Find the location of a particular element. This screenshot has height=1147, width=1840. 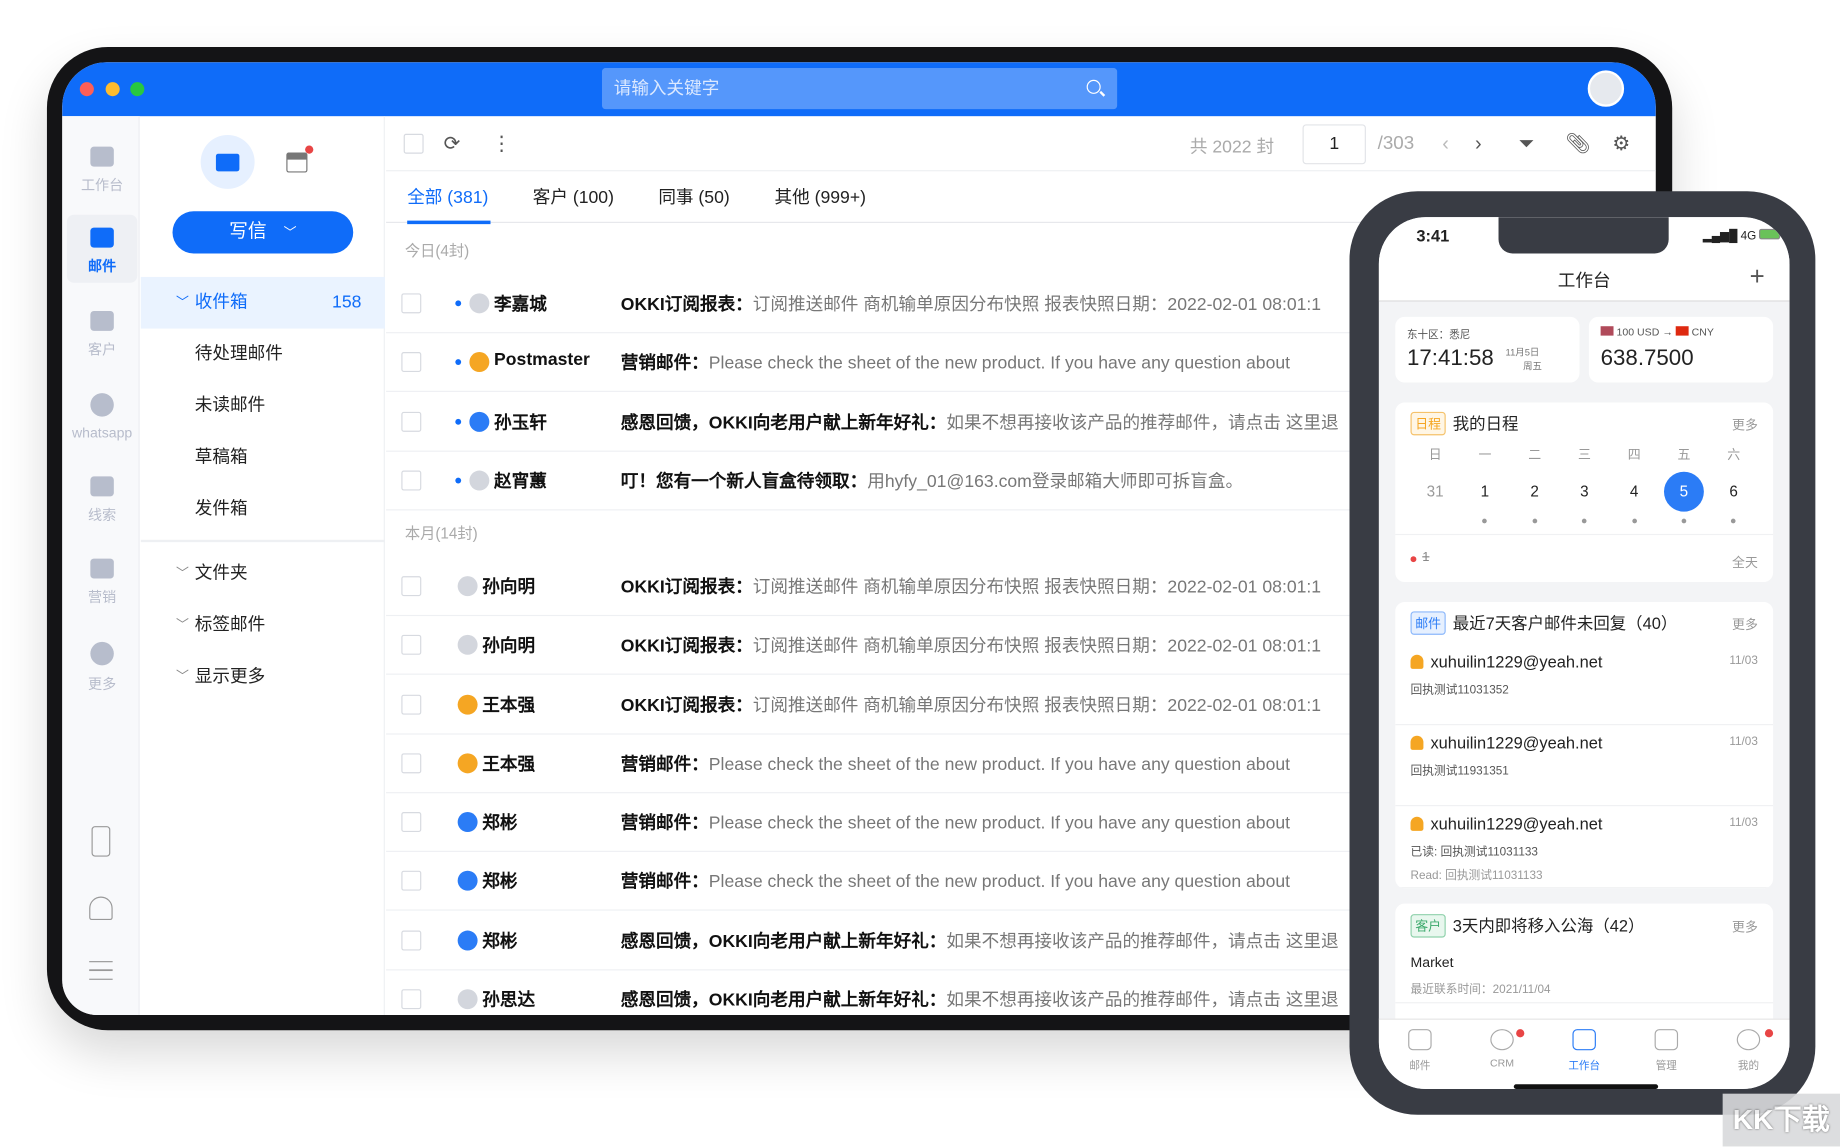

calendar-day: 6 is located at coordinates (1734, 492).